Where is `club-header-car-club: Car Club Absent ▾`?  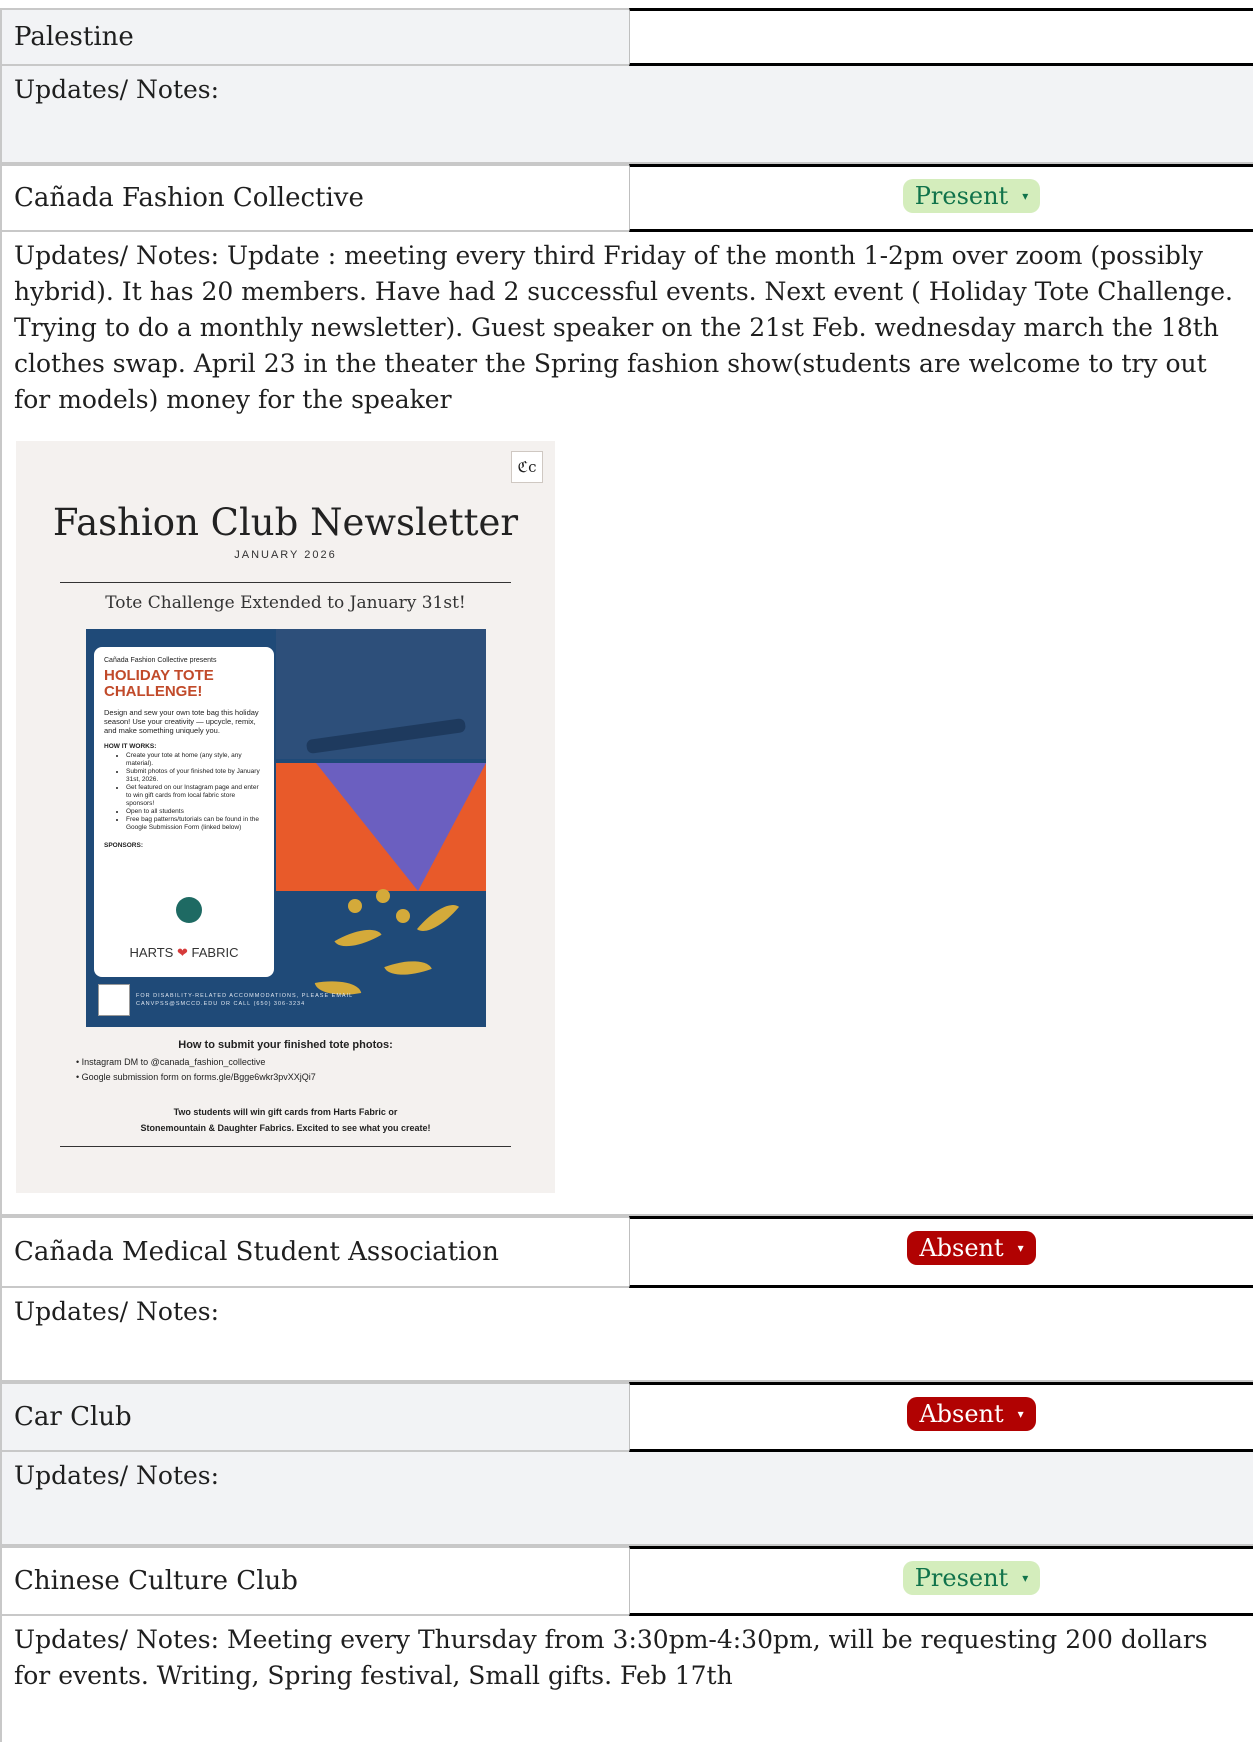 club-header-car-club: Car Club Absent ▾ is located at coordinates (626, 1417).